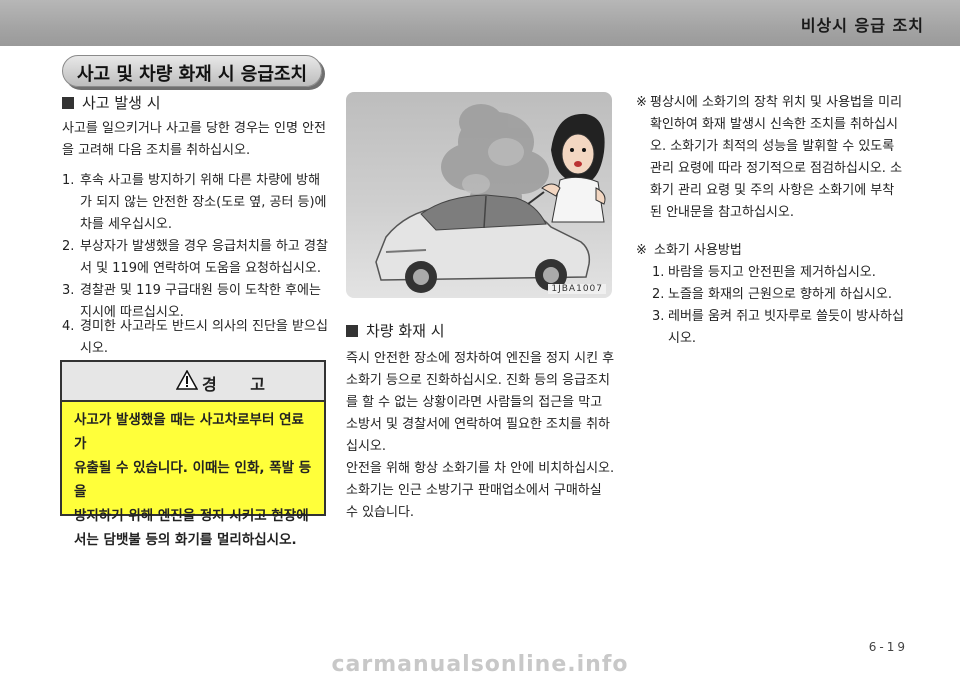 The height and width of the screenshot is (677, 960). I want to click on section-banner: 사고 및 차량 화재 시 응급조치, so click(192, 71).